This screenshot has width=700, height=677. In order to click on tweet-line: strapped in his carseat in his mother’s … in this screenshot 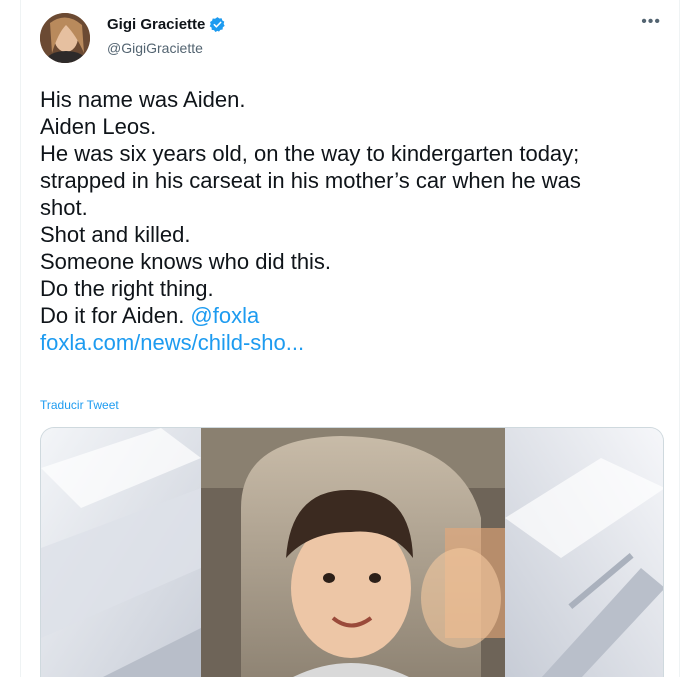, I will do `click(310, 180)`.